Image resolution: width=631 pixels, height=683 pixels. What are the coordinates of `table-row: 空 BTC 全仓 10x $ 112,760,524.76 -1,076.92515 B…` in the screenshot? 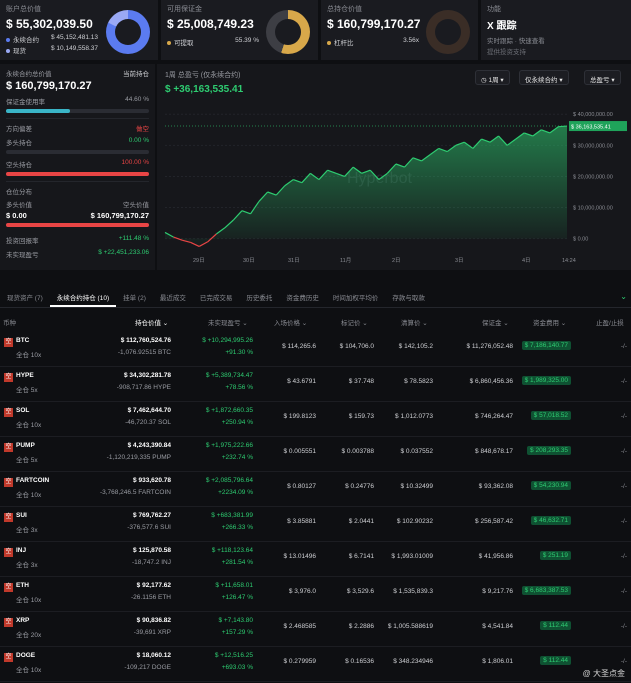 It's located at (315, 349).